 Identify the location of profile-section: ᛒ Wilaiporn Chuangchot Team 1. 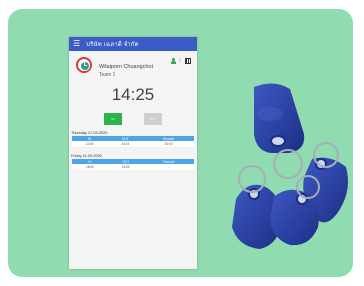
(133, 65).